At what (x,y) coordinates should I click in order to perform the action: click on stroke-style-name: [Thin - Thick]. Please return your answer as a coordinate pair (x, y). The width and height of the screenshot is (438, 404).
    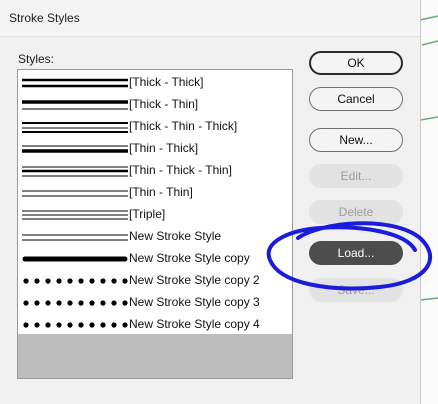
    Looking at the image, I should click on (164, 148).